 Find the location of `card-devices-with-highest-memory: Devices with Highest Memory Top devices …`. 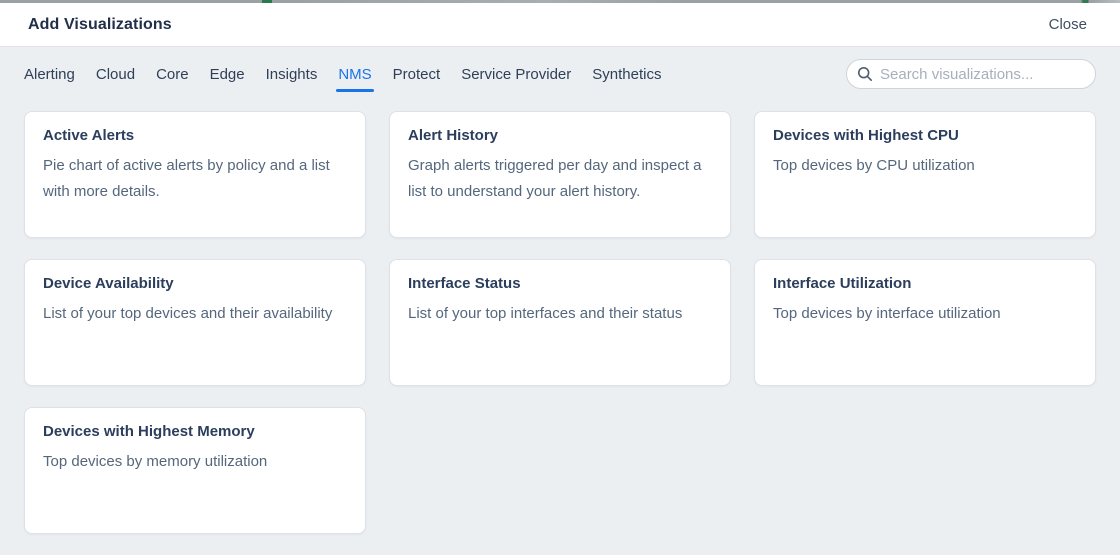

card-devices-with-highest-memory: Devices with Highest Memory Top devices … is located at coordinates (195, 470).